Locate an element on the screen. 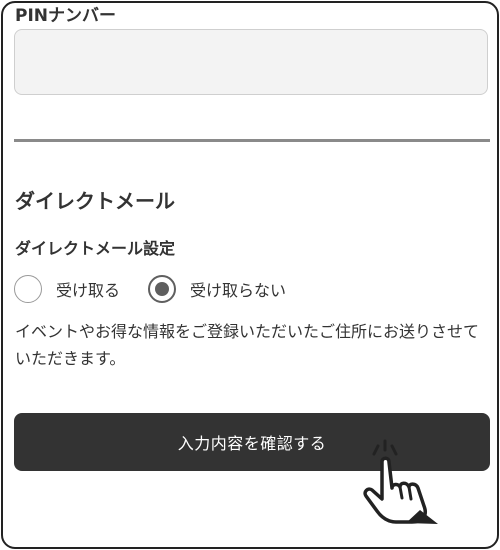  confirm-input-button: 入力内容を確認する is located at coordinates (252, 442).